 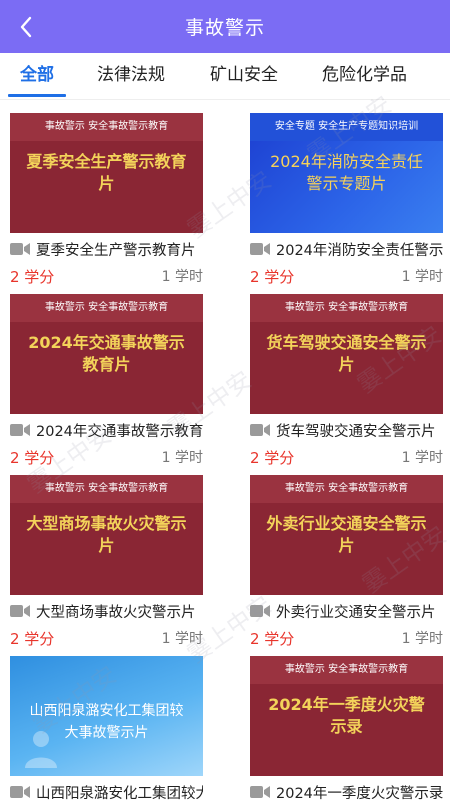 I want to click on course-meta: 2024年消防安全责任警示专题片, so click(x=346, y=249).